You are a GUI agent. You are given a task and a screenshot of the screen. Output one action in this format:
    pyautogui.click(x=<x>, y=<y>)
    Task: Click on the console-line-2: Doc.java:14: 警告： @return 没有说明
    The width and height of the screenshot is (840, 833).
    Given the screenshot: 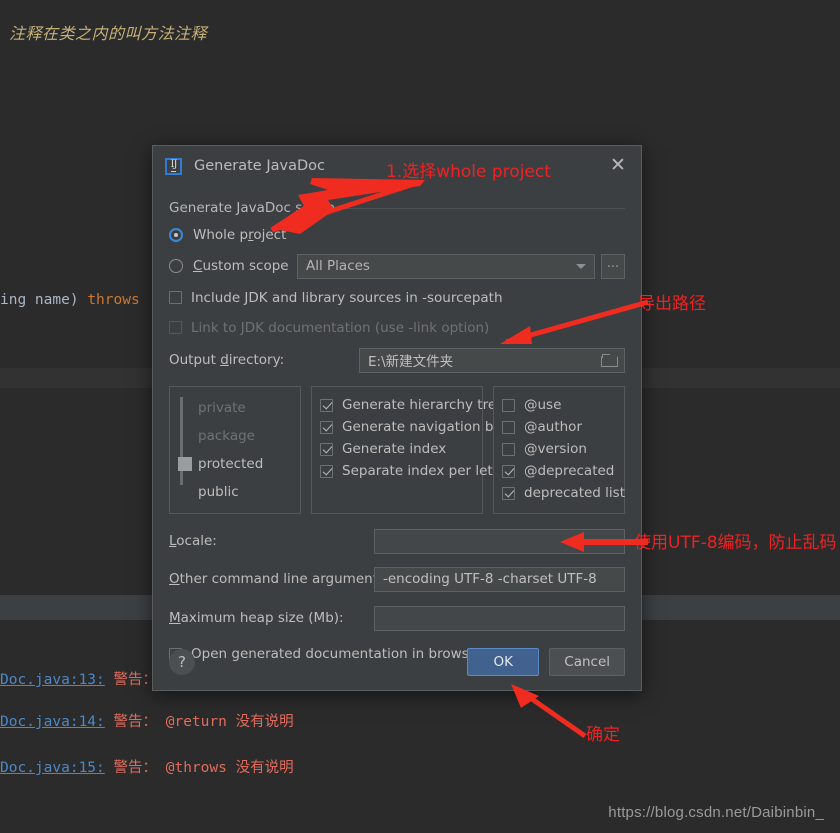 What is the action you would take?
    pyautogui.click(x=147, y=720)
    